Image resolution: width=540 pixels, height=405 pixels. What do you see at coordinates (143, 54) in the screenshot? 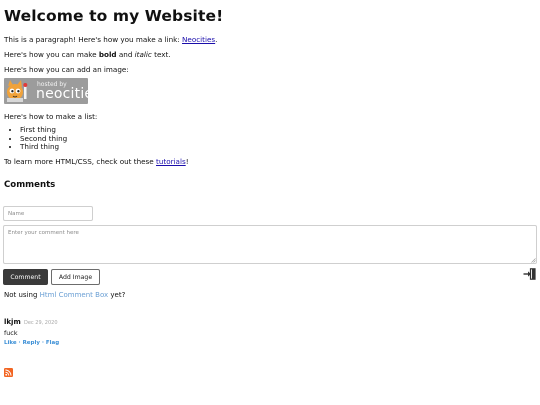
I see `italic-text: italic` at bounding box center [143, 54].